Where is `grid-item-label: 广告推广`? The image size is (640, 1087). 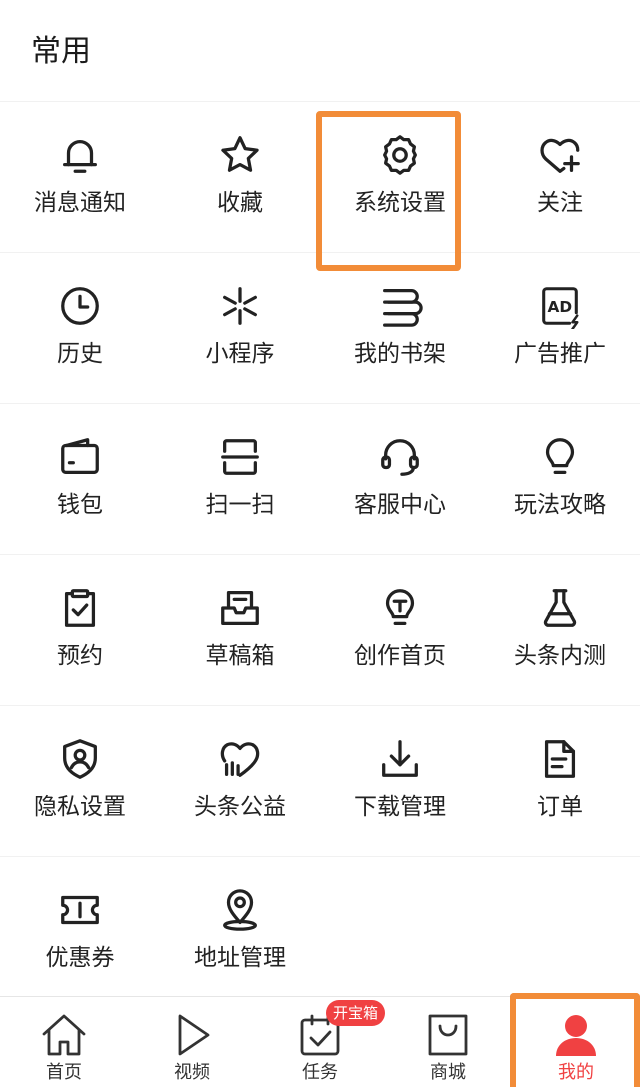
grid-item-label: 广告推广 is located at coordinates (560, 354).